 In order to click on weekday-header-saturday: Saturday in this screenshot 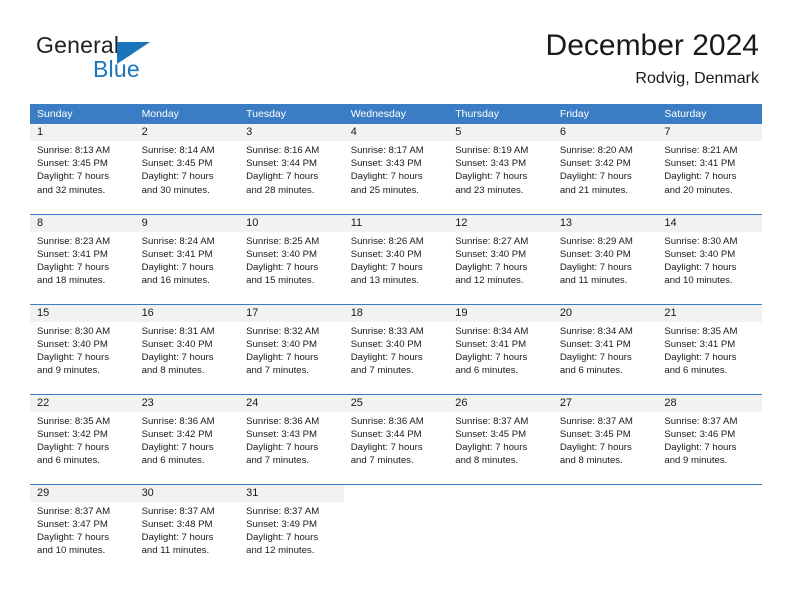, I will do `click(709, 114)`.